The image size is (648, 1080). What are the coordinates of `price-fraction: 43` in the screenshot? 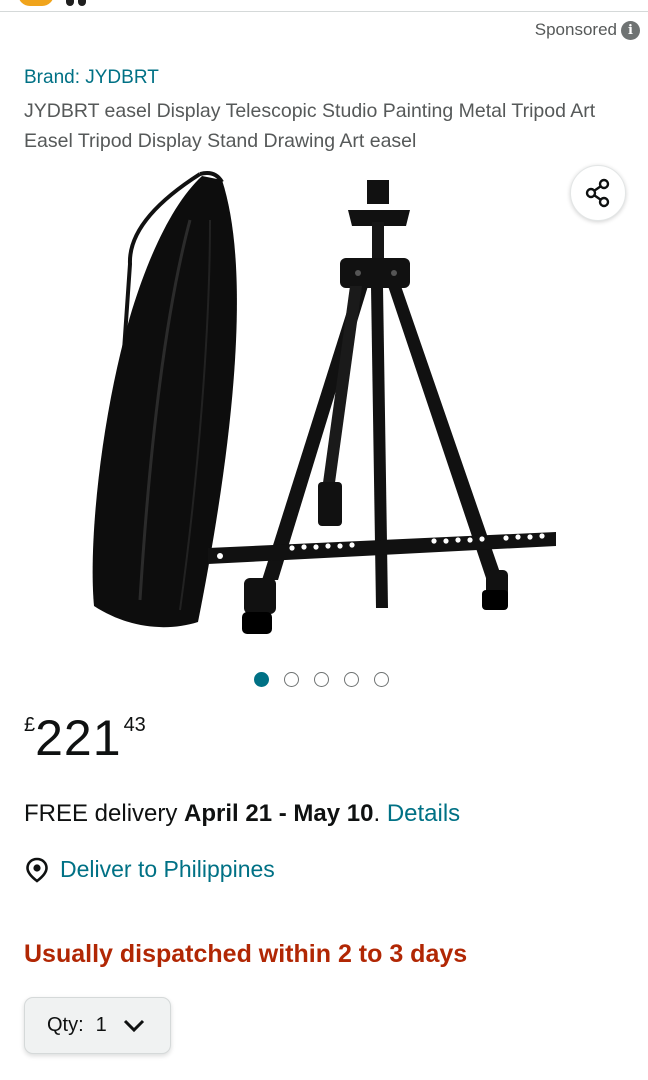 It's located at (134, 725).